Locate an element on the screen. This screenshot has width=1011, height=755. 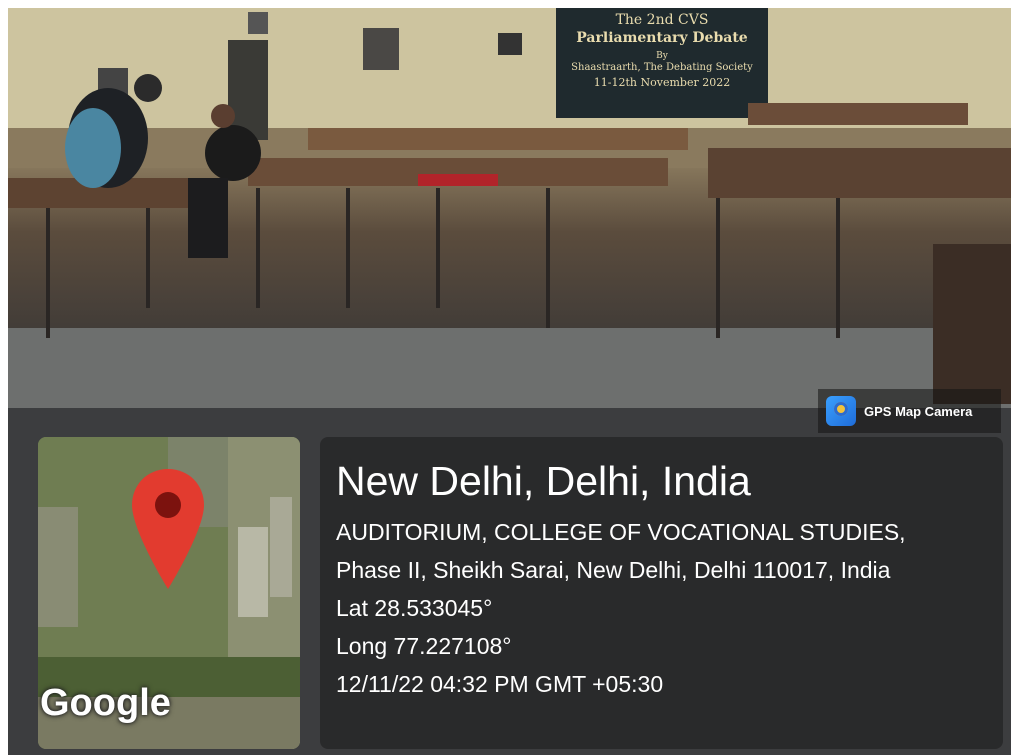
google-map-logo: Google is located at coordinates (105, 703).